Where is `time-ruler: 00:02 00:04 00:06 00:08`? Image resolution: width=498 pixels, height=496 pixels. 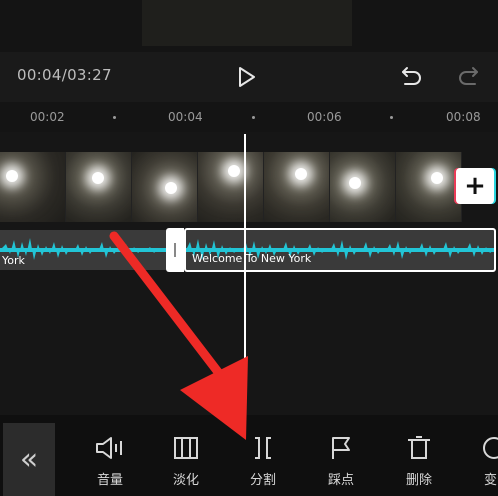
time-ruler: 00:02 00:04 00:06 00:08 is located at coordinates (249, 117).